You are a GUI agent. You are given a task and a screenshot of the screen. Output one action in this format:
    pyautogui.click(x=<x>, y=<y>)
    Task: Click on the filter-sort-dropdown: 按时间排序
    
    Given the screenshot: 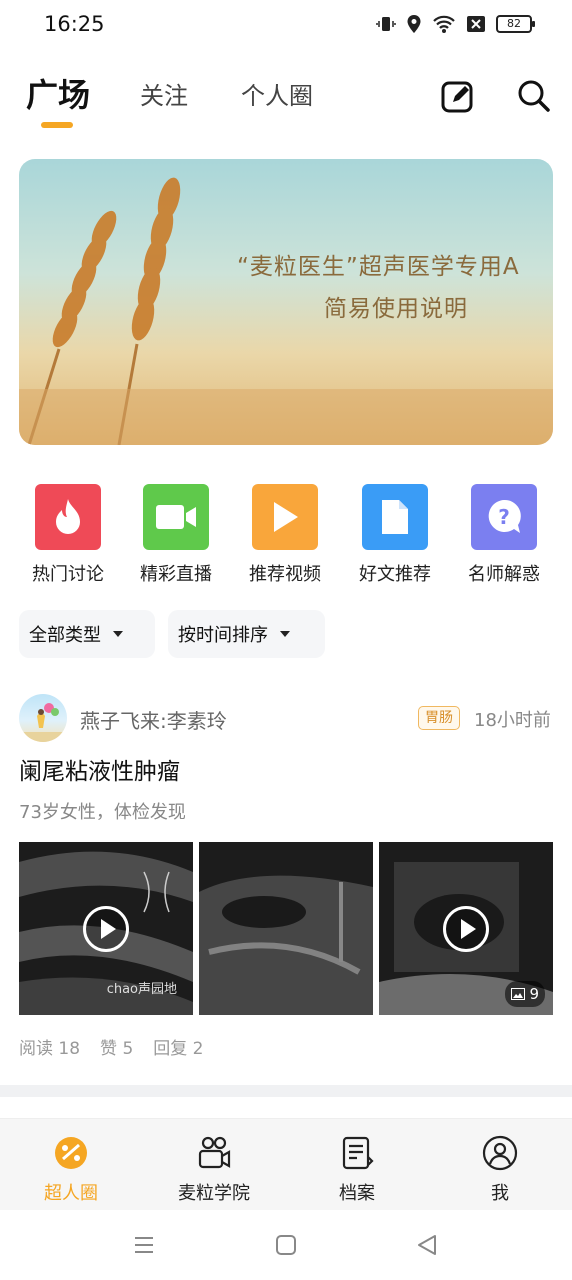 What is the action you would take?
    pyautogui.click(x=246, y=634)
    